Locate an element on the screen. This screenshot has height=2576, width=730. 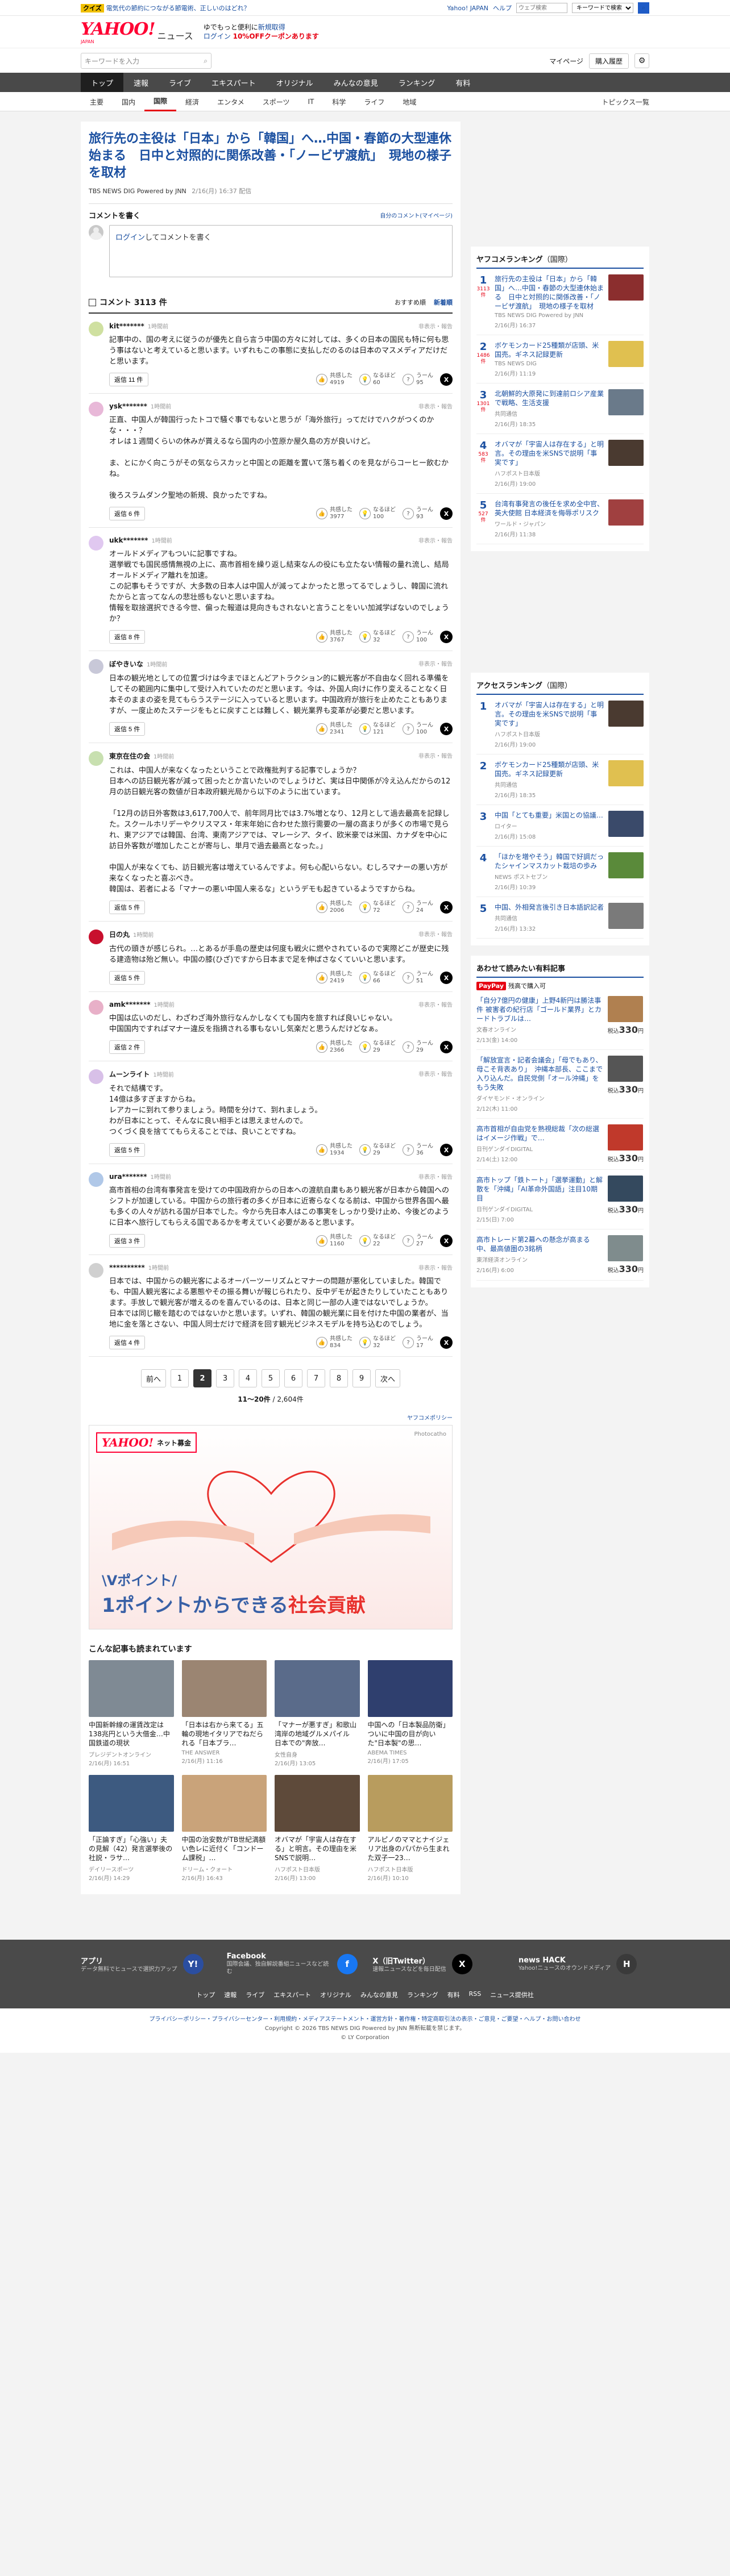
page-5: 5 is located at coordinates (271, 1378).